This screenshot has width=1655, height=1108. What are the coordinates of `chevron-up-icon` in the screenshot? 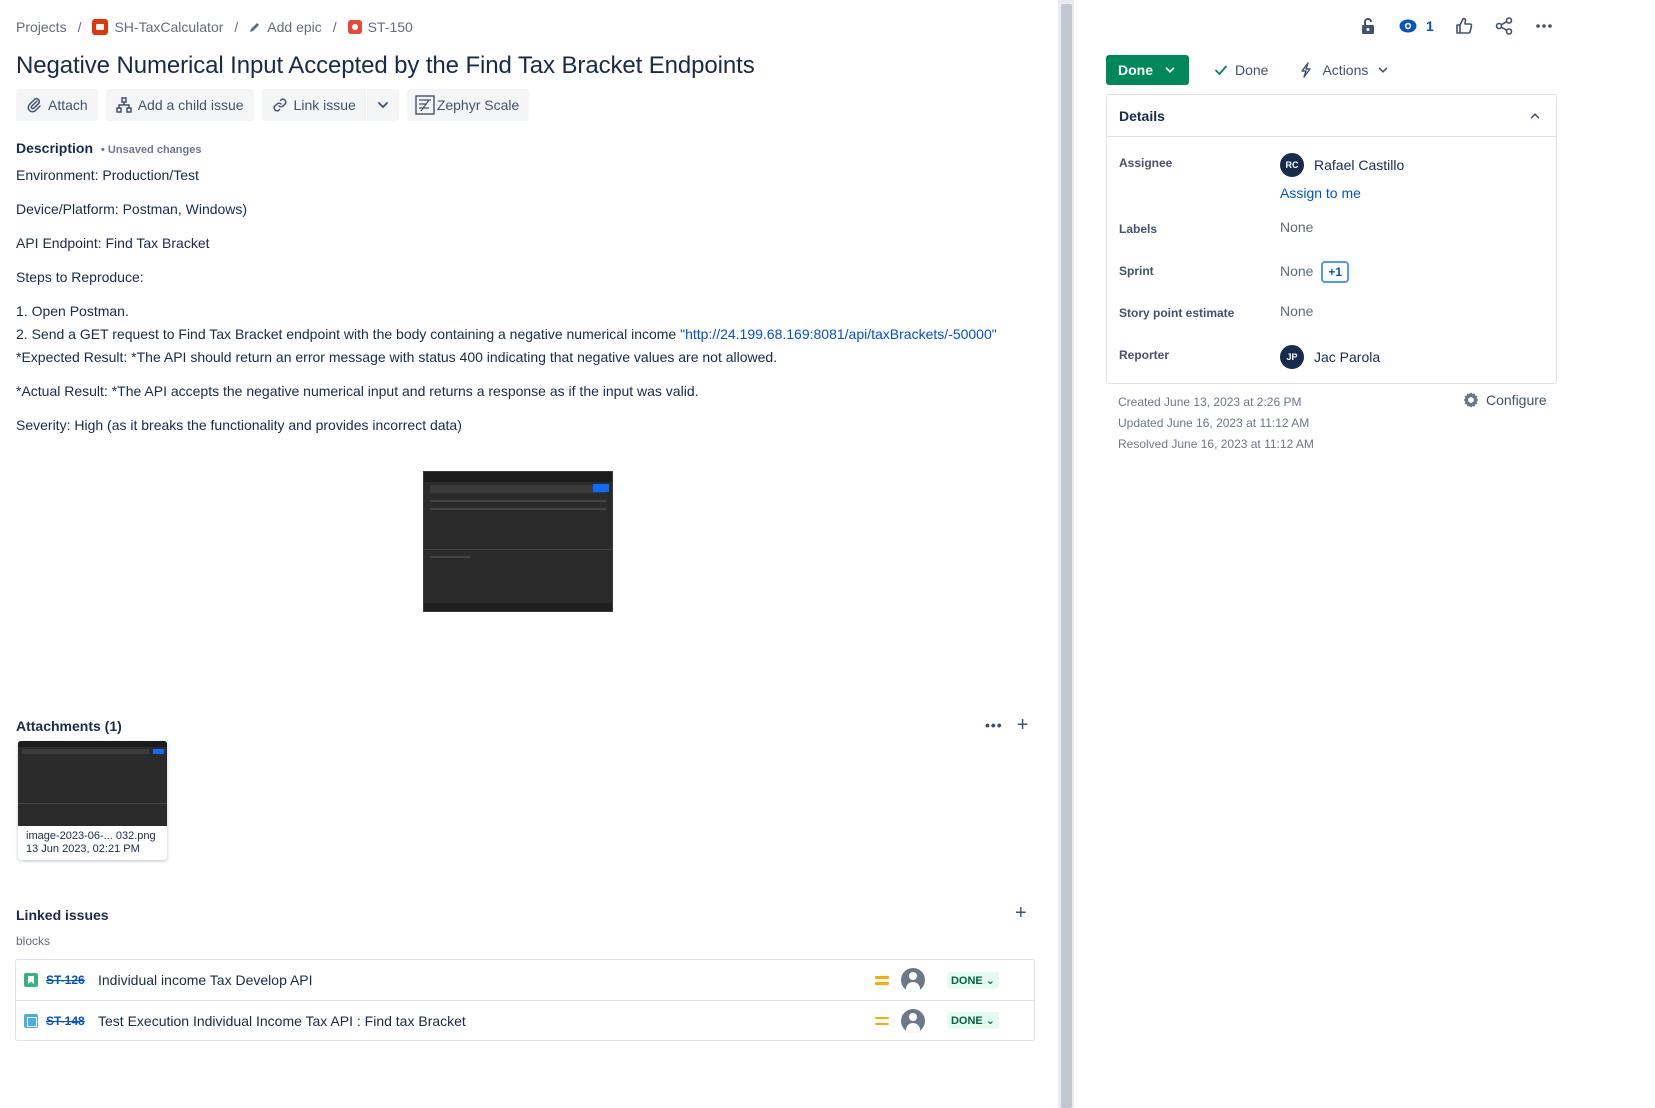 It's located at (1535, 116).